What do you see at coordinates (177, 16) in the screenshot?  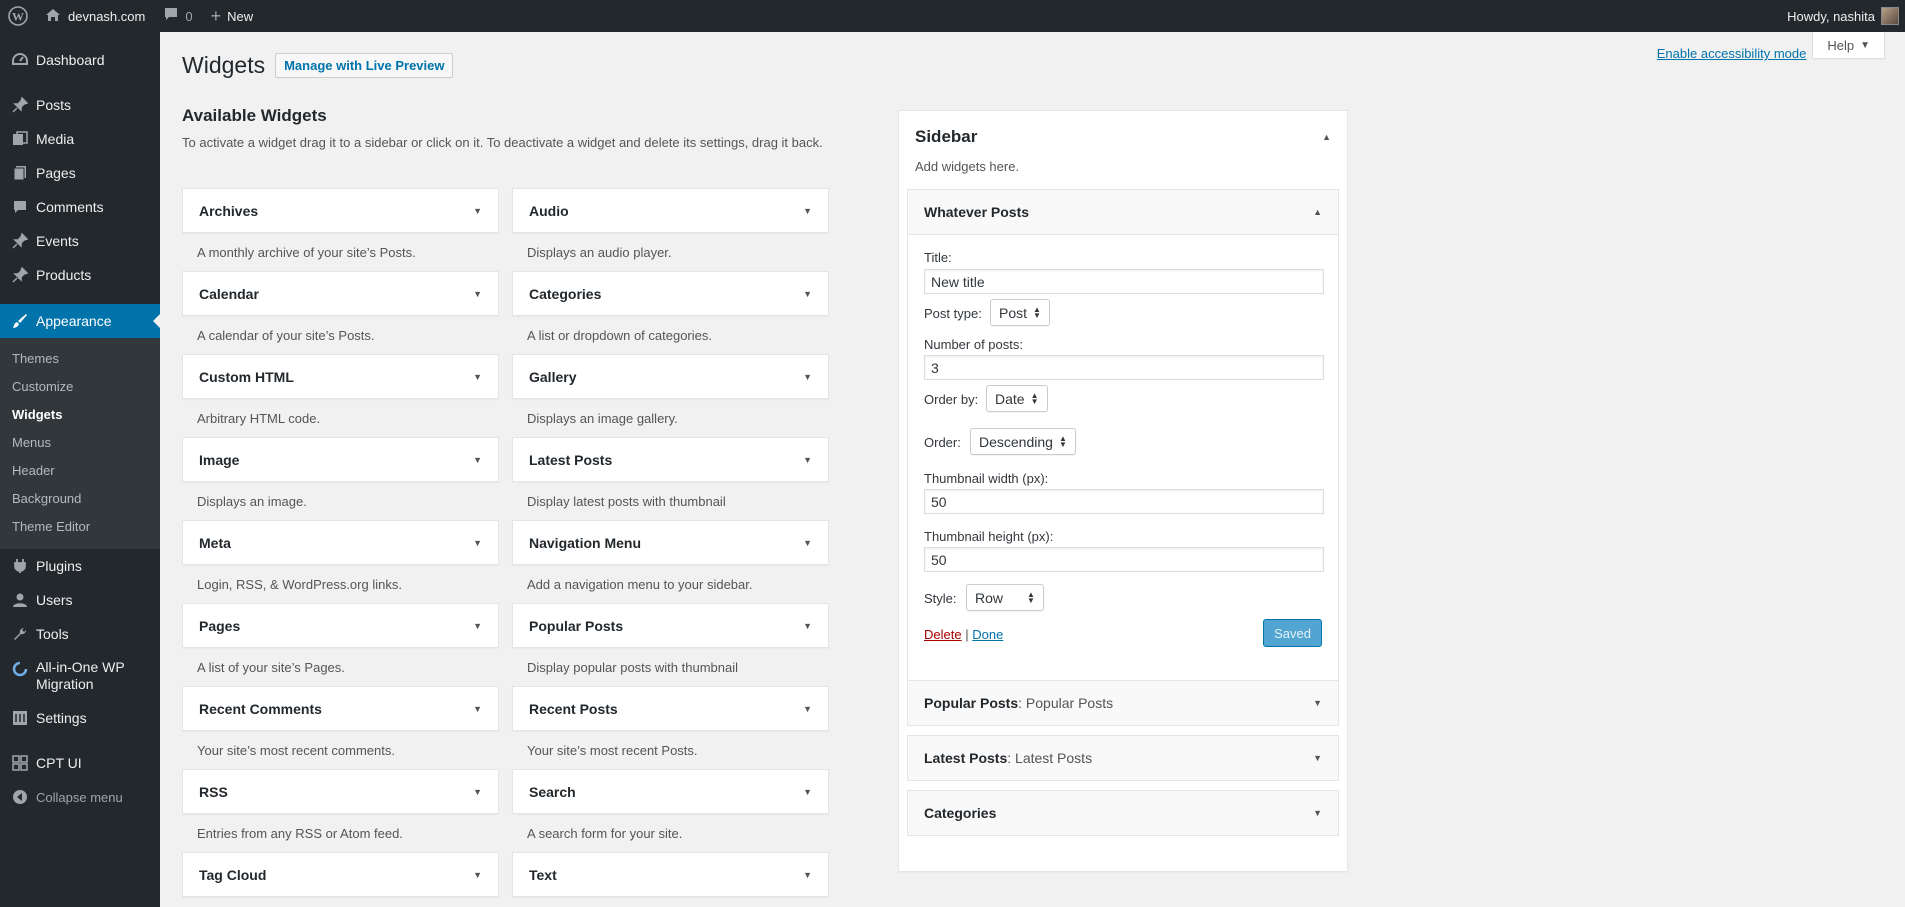 I see `comments-link: 0` at bounding box center [177, 16].